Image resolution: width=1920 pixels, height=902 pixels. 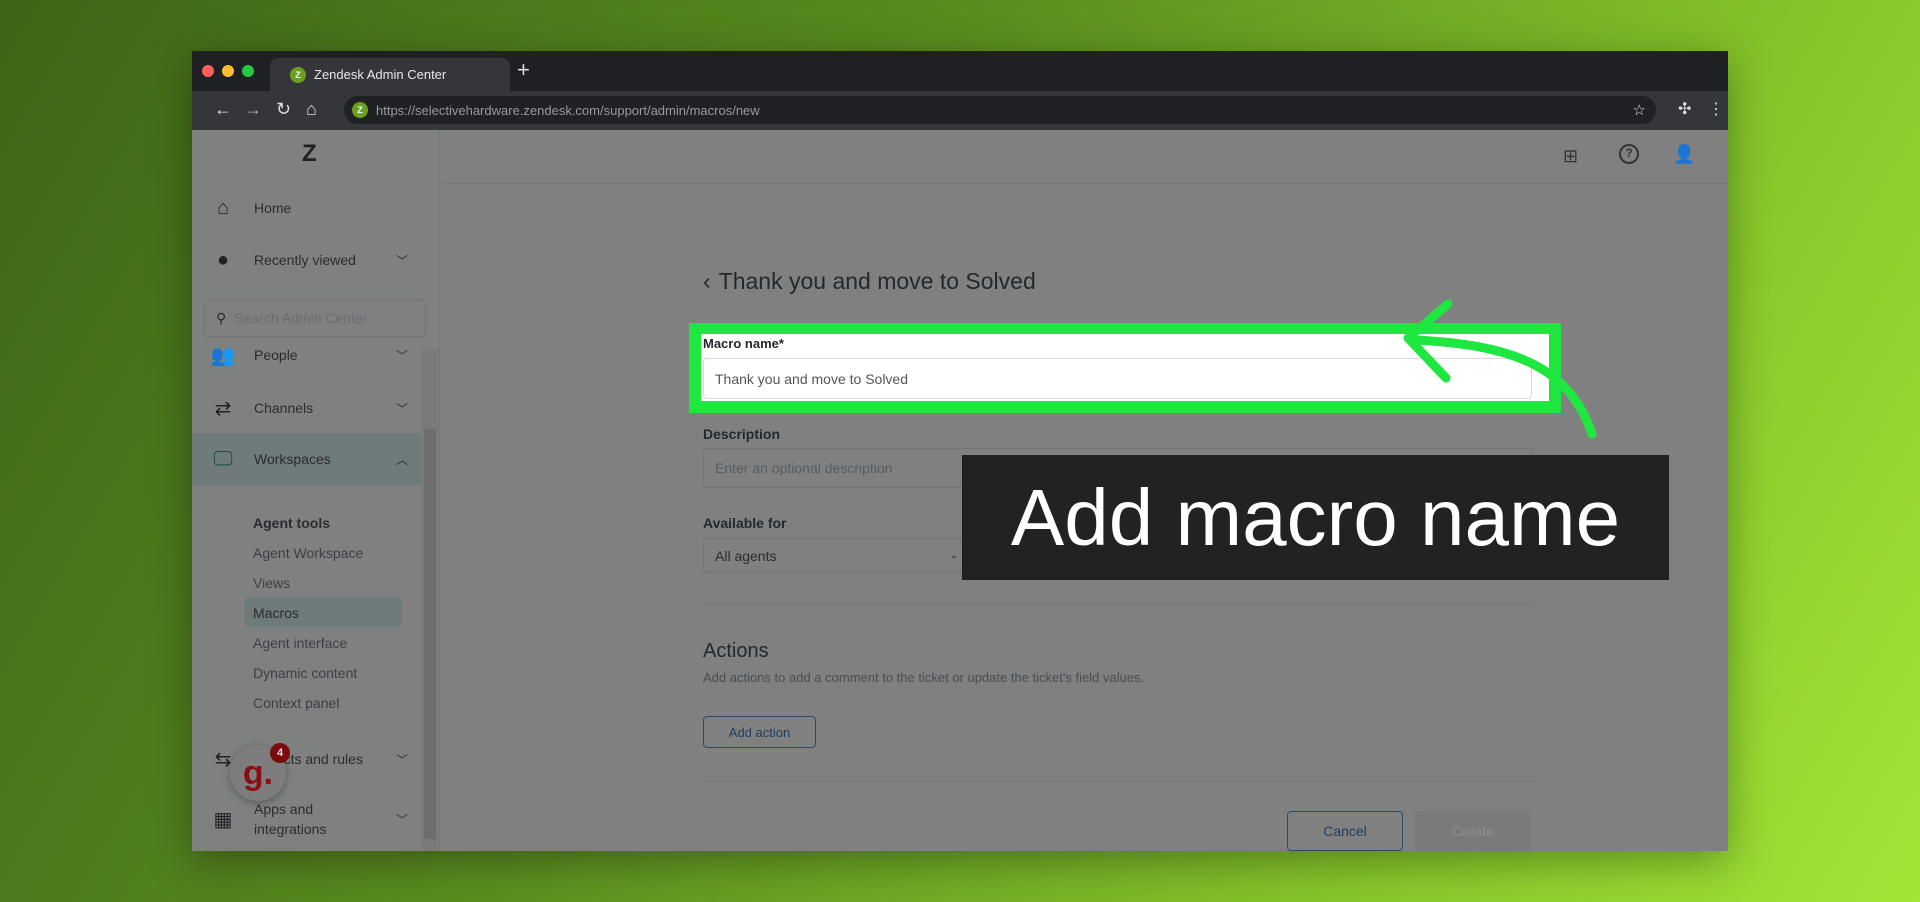 What do you see at coordinates (1315, 517) in the screenshot?
I see `annotation-label: Add macro name` at bounding box center [1315, 517].